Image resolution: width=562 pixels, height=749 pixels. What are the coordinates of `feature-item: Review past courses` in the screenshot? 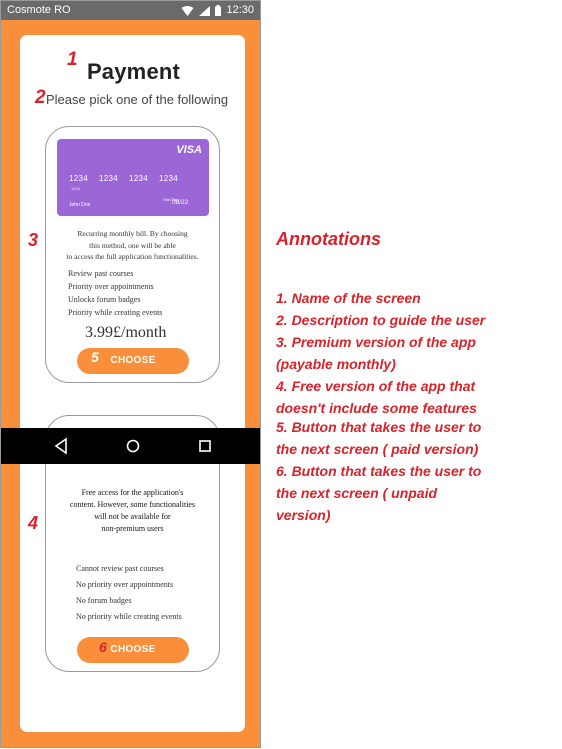 It's located at (101, 273).